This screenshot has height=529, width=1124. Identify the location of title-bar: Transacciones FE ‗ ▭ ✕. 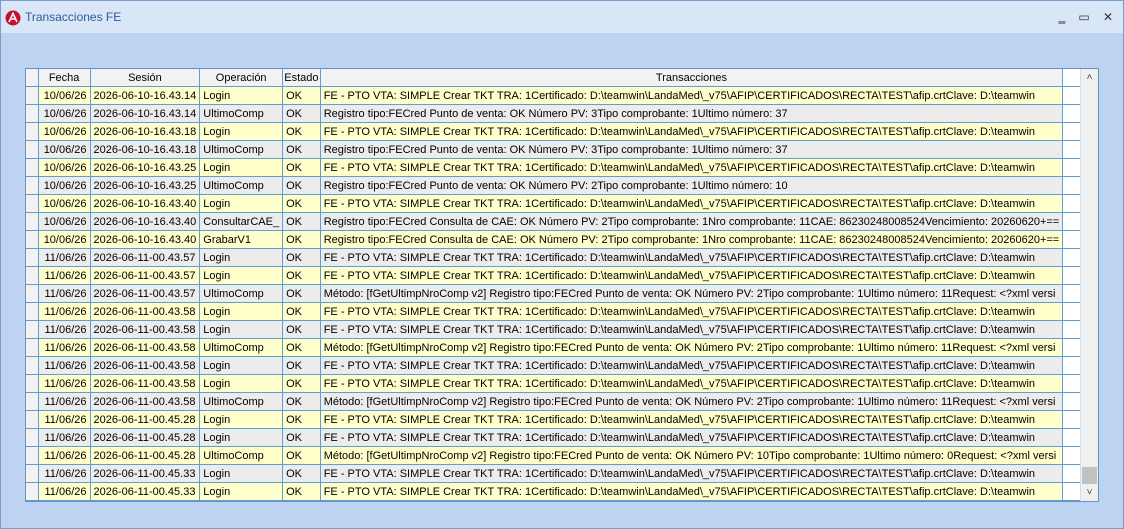
(562, 17).